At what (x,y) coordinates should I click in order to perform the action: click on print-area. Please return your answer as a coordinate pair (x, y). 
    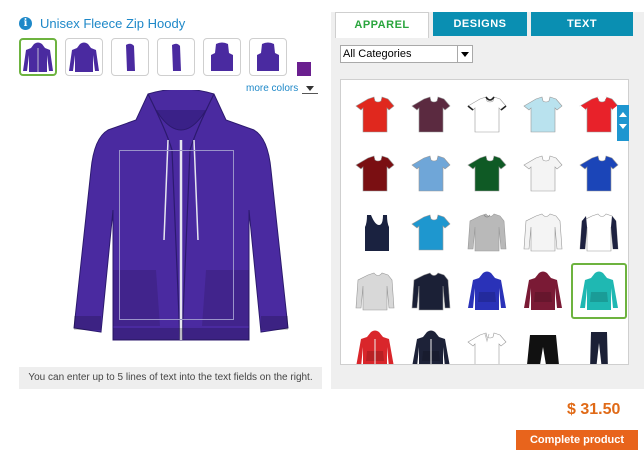
    Looking at the image, I should click on (176, 235).